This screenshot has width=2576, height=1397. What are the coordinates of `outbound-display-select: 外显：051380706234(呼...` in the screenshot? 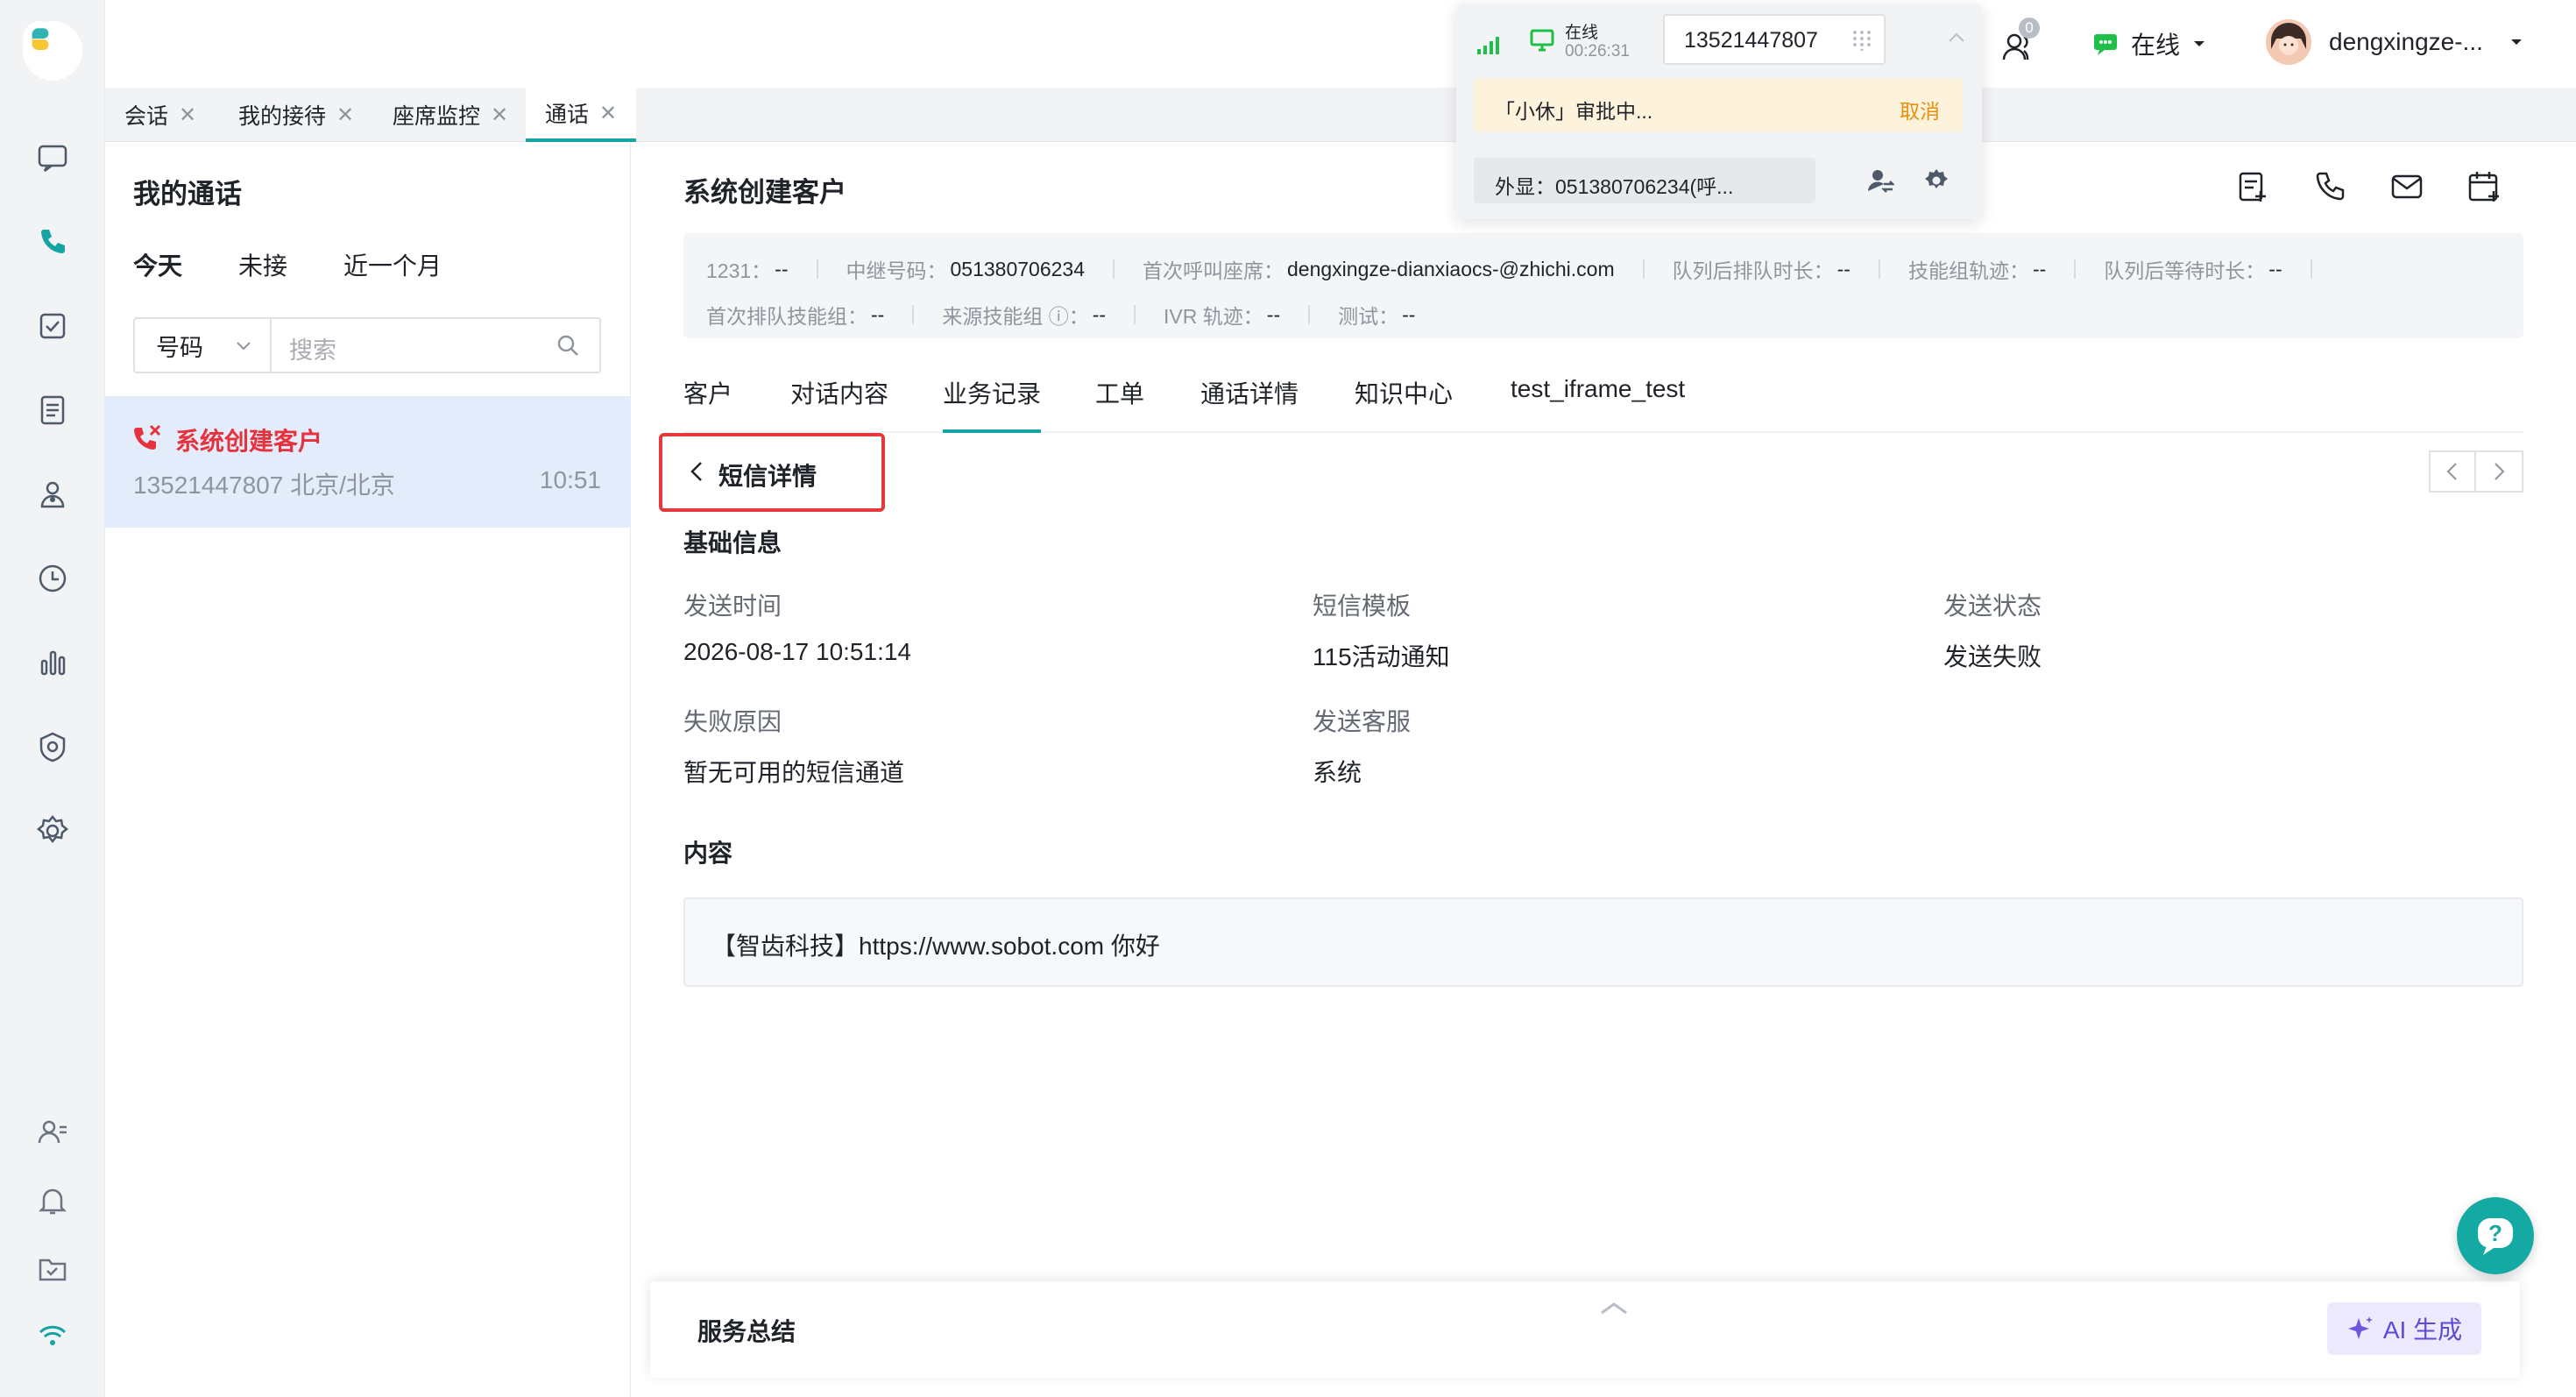 It's located at (1644, 180).